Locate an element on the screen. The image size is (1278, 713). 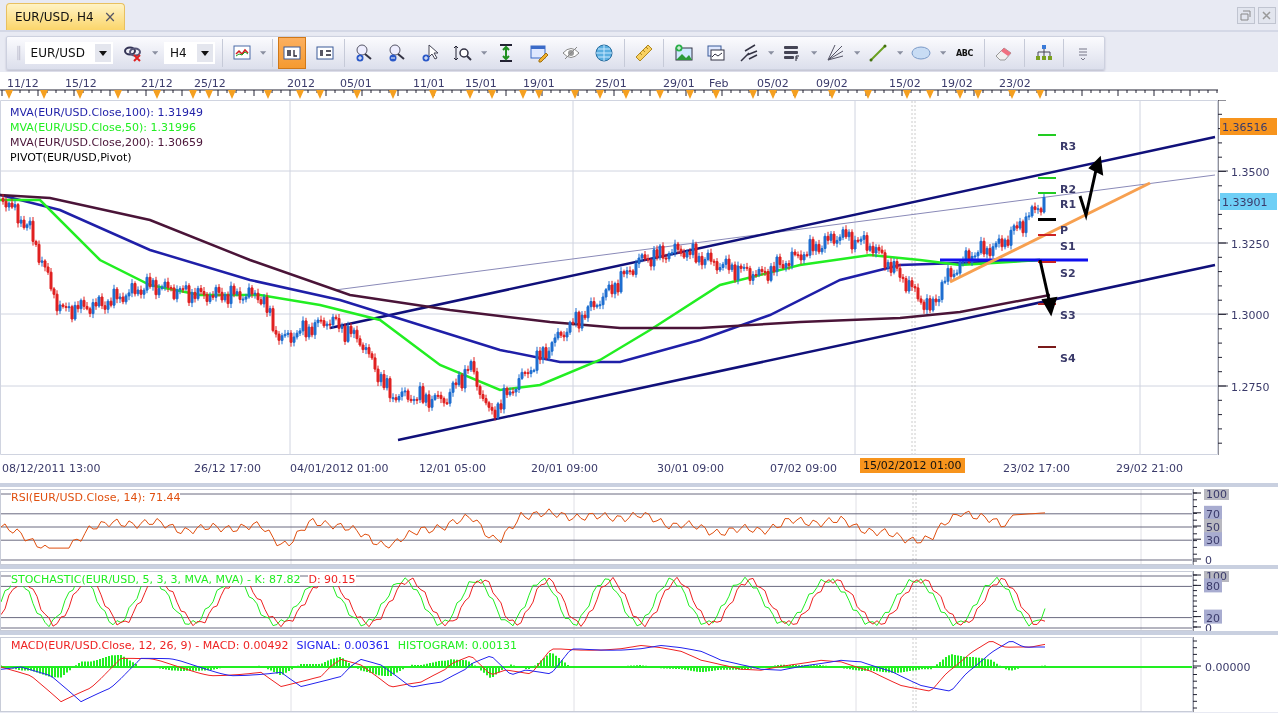
ruler-icon is located at coordinates (643, 53).